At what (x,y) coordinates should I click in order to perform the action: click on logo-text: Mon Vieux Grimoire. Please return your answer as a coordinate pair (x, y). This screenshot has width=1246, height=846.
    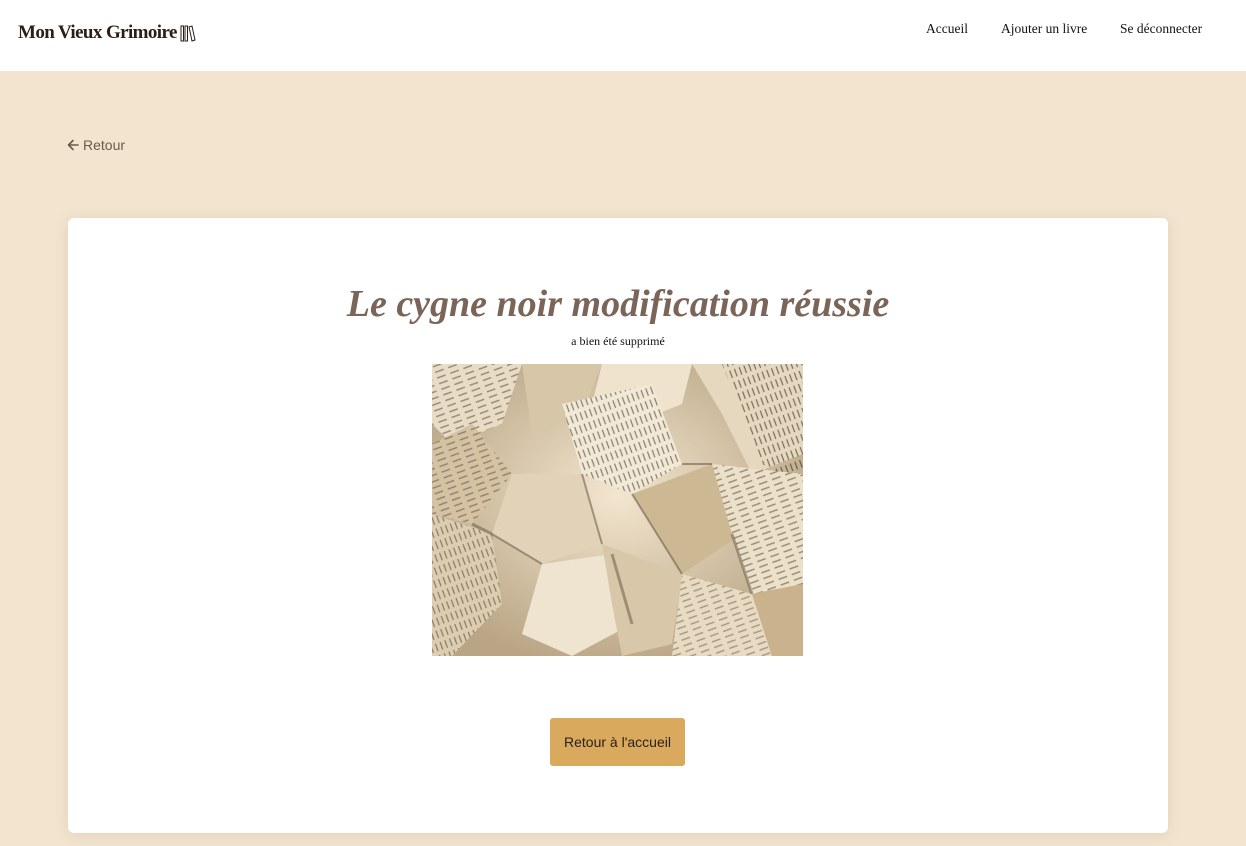
    Looking at the image, I should click on (97, 32).